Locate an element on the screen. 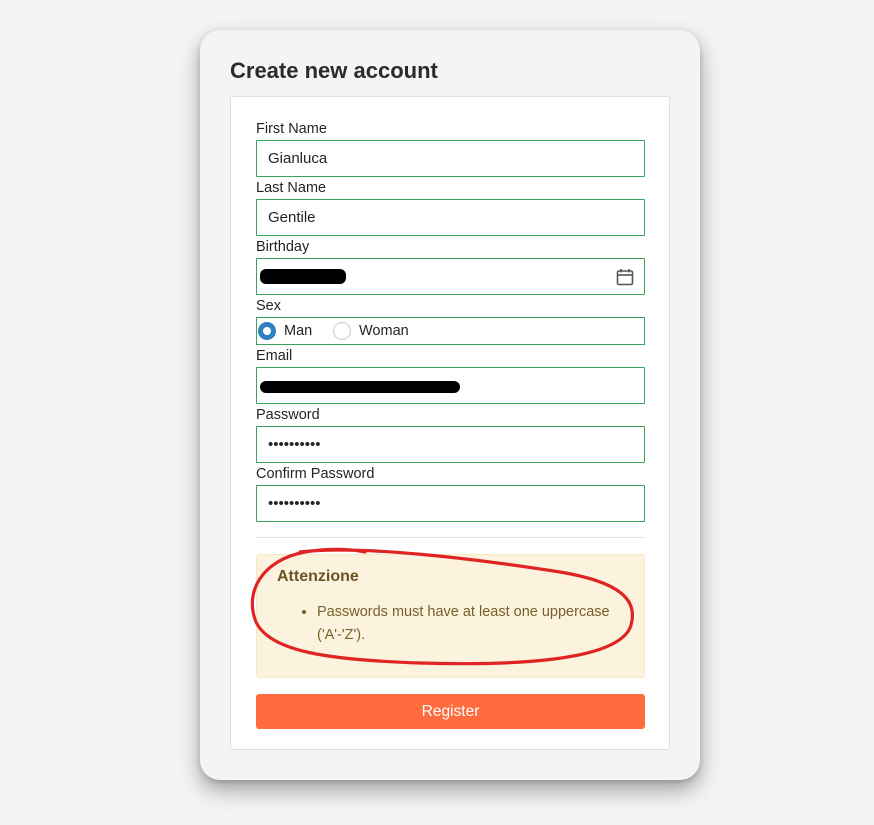  redacted-birthday is located at coordinates (303, 276).